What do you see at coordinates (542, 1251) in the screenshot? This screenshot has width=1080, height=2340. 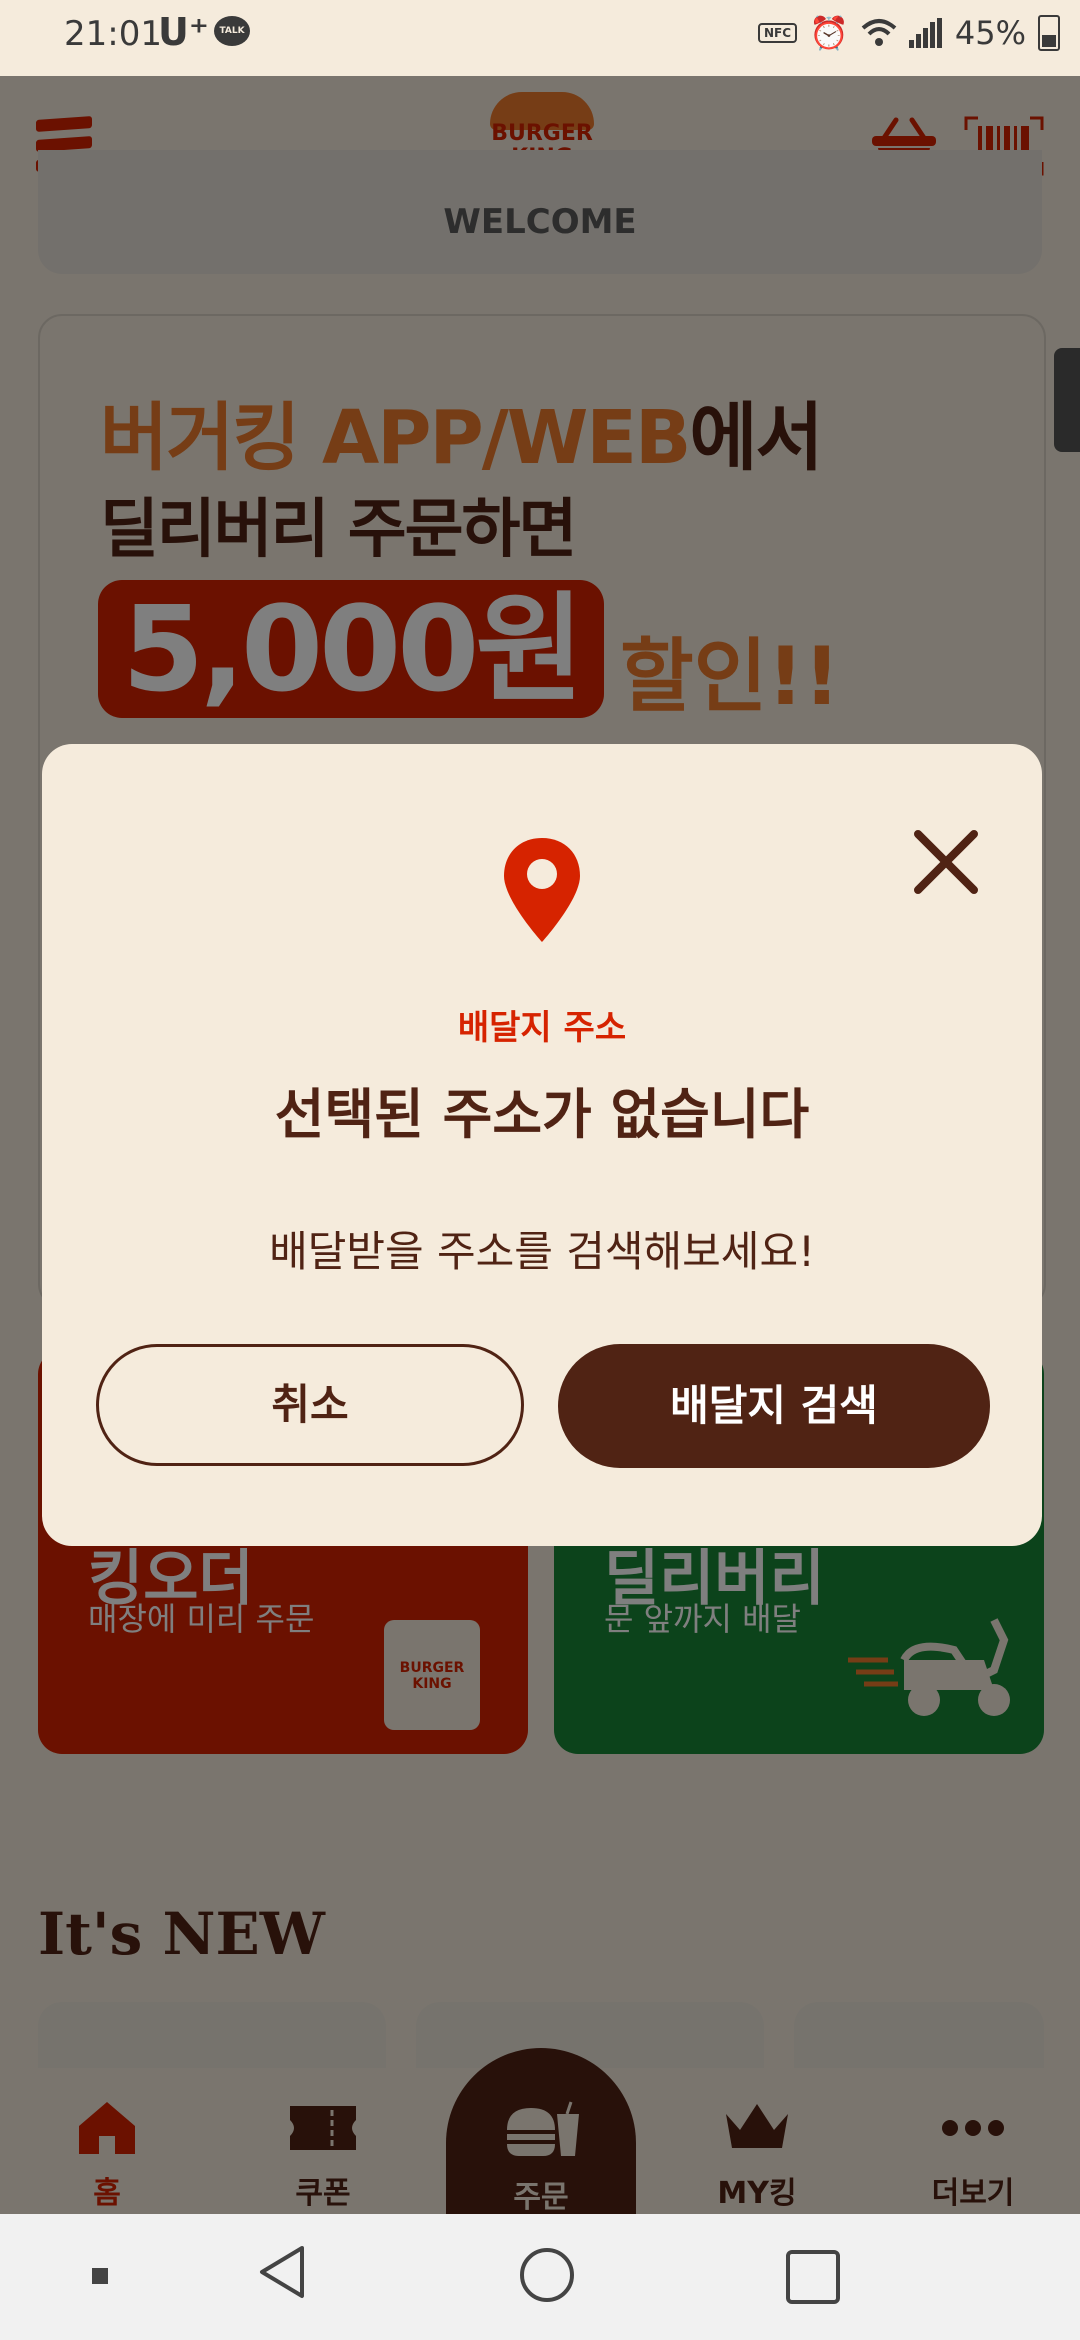 I see `modal-message: 배달받을 주소를 검색해보세요!` at bounding box center [542, 1251].